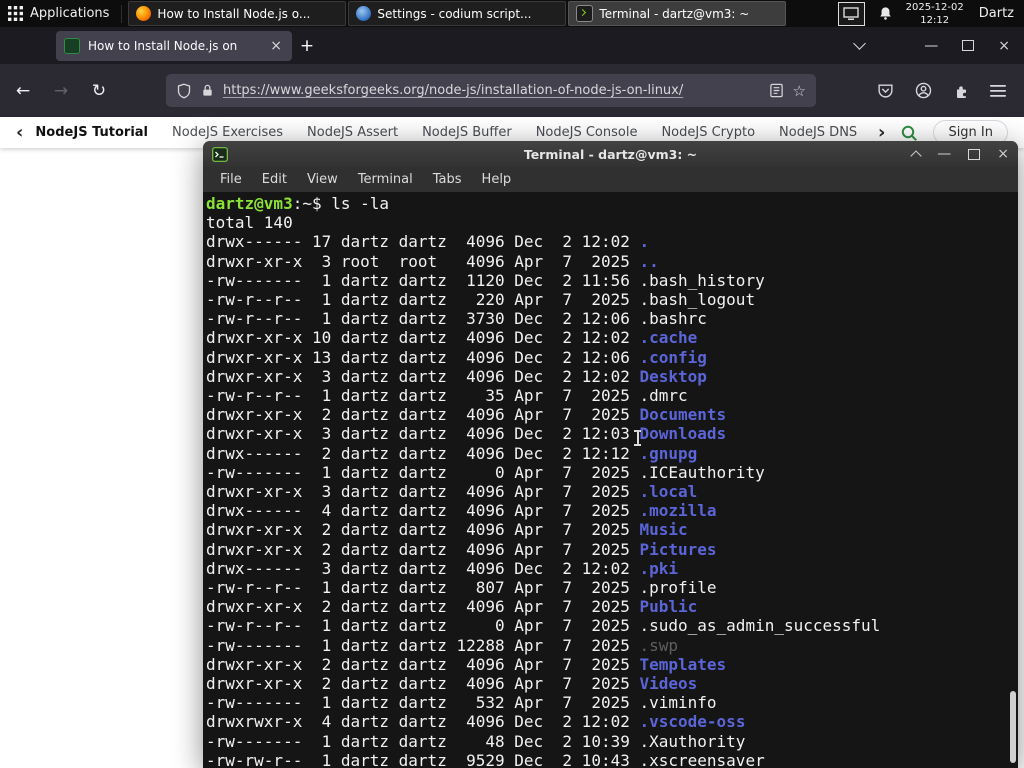 This screenshot has width=1024, height=768. I want to click on new-tab-button: +, so click(307, 46).